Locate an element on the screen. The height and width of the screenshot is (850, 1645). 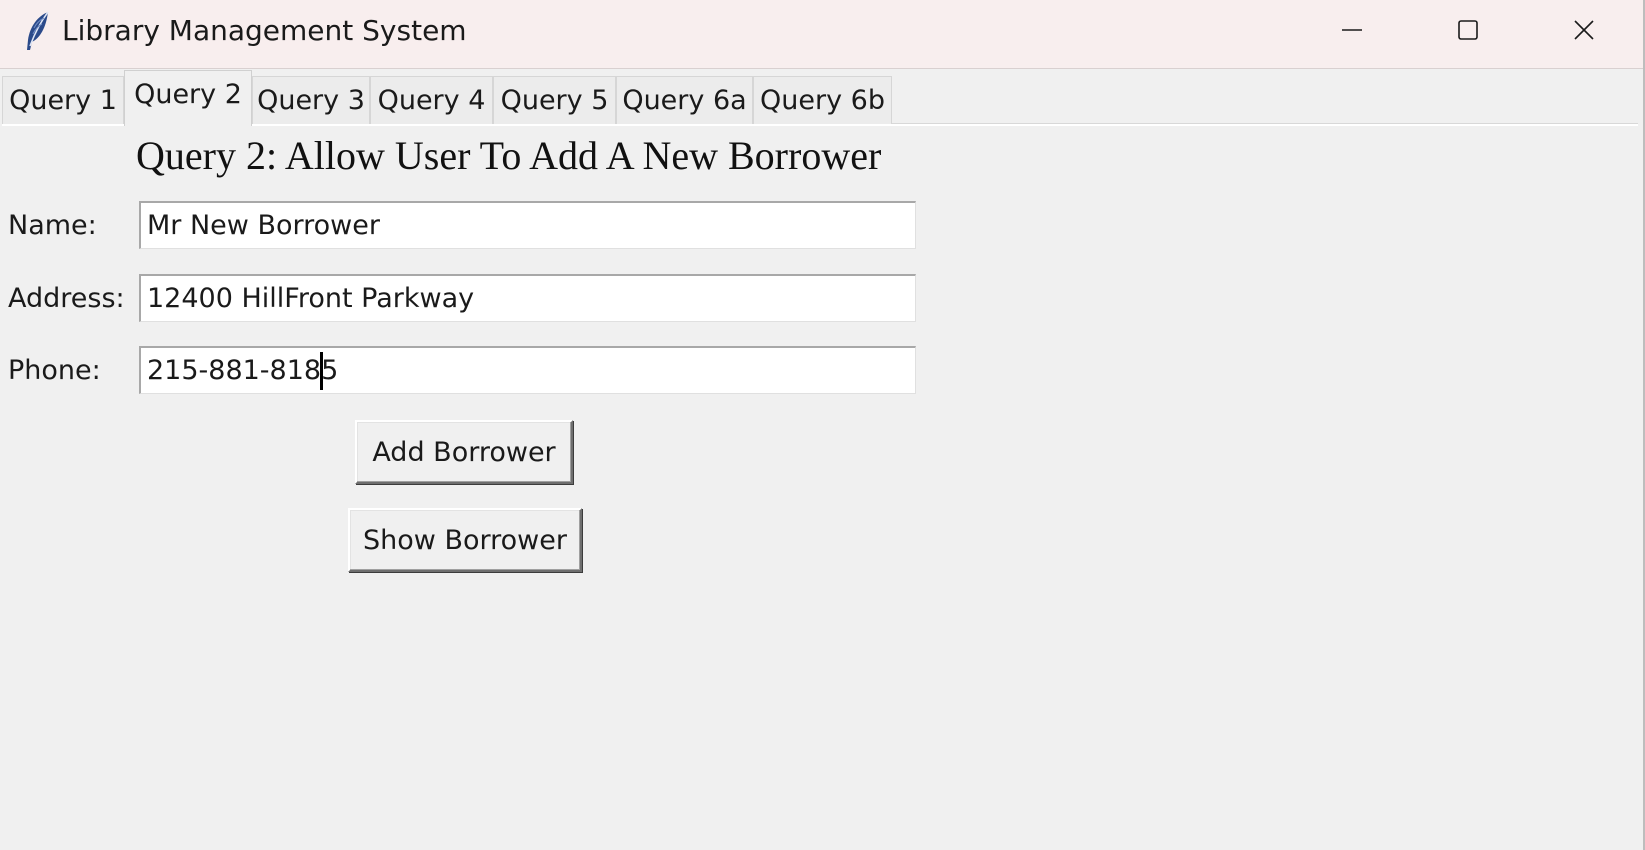
tab-query-6b: Query 6b is located at coordinates (822, 100).